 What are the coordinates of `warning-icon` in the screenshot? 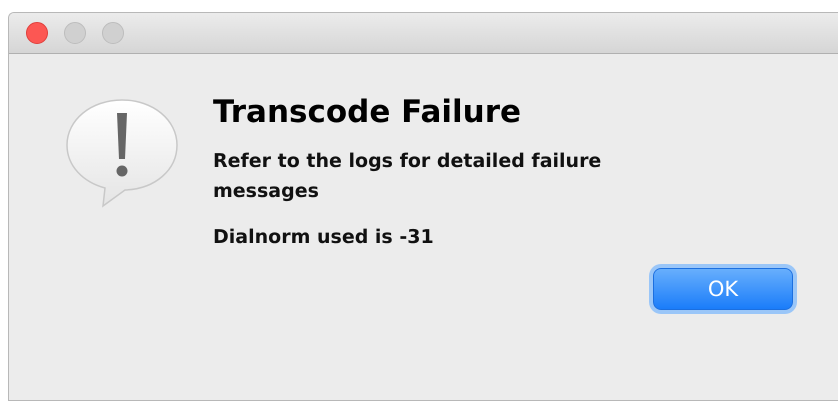 It's located at (122, 154).